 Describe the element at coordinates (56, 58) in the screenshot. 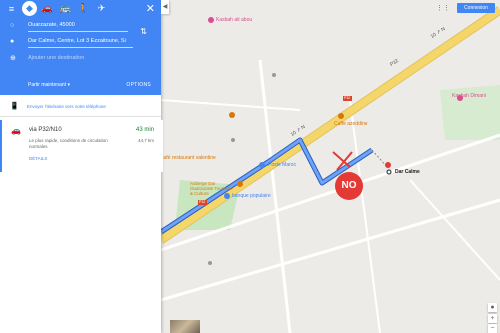

I see `add-destination-field: Ajouter une destination` at that location.